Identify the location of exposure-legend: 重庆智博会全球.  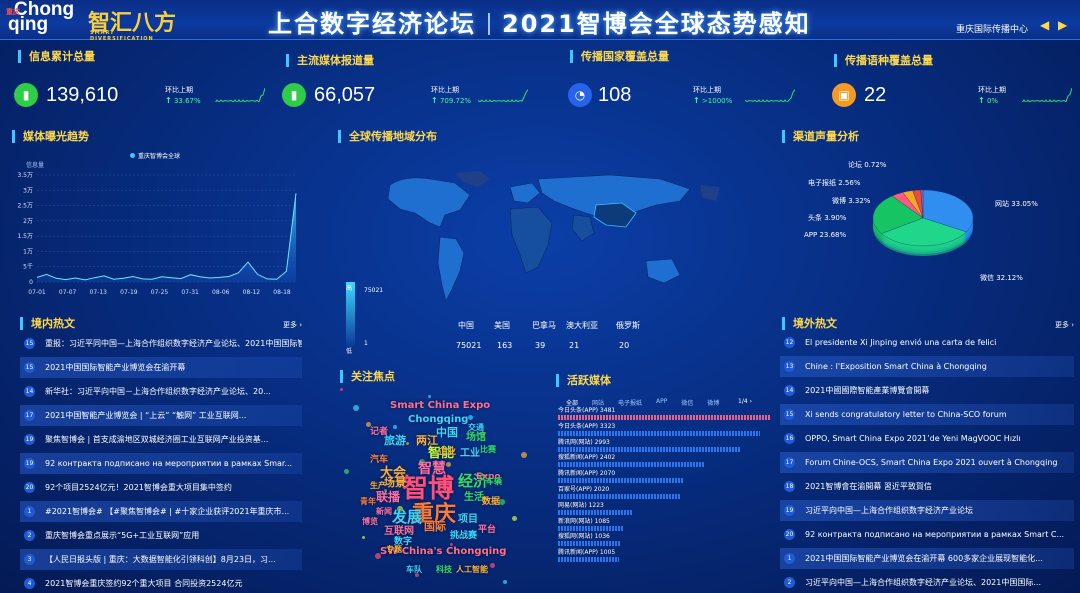
(155, 155).